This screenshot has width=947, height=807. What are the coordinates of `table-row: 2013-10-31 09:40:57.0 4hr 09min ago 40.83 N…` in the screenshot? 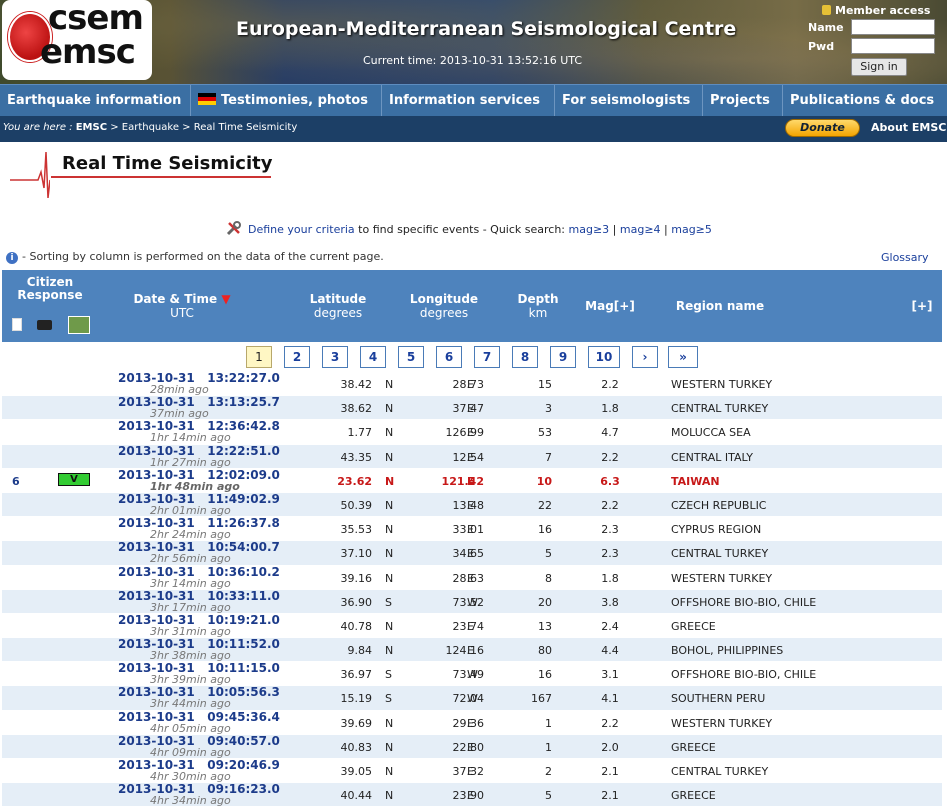 It's located at (472, 746).